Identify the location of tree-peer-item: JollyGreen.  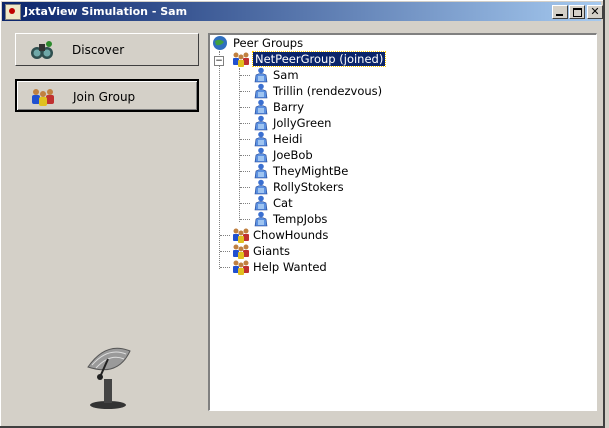
(291, 123).